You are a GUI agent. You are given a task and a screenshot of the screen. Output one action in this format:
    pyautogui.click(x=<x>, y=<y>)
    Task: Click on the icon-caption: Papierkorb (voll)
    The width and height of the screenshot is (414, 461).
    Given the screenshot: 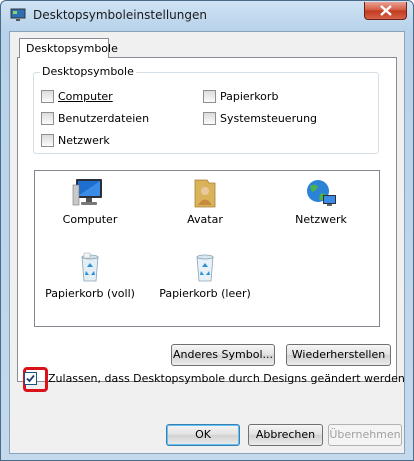 What is the action you would take?
    pyautogui.click(x=90, y=293)
    